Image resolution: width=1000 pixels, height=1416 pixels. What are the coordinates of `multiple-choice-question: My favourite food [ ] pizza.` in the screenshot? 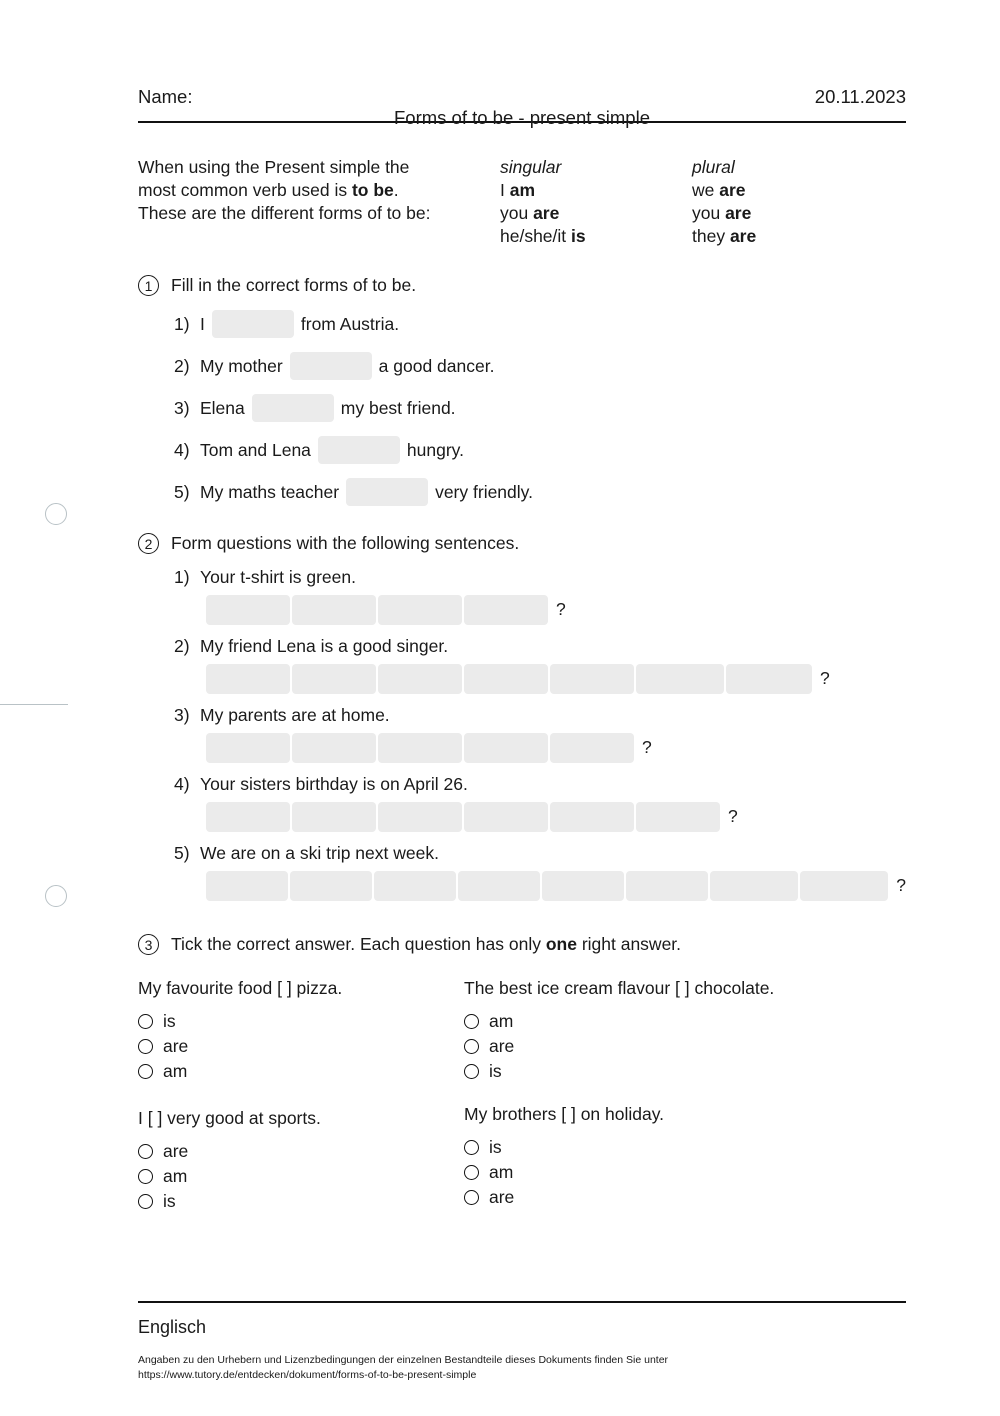 It's located at (240, 988).